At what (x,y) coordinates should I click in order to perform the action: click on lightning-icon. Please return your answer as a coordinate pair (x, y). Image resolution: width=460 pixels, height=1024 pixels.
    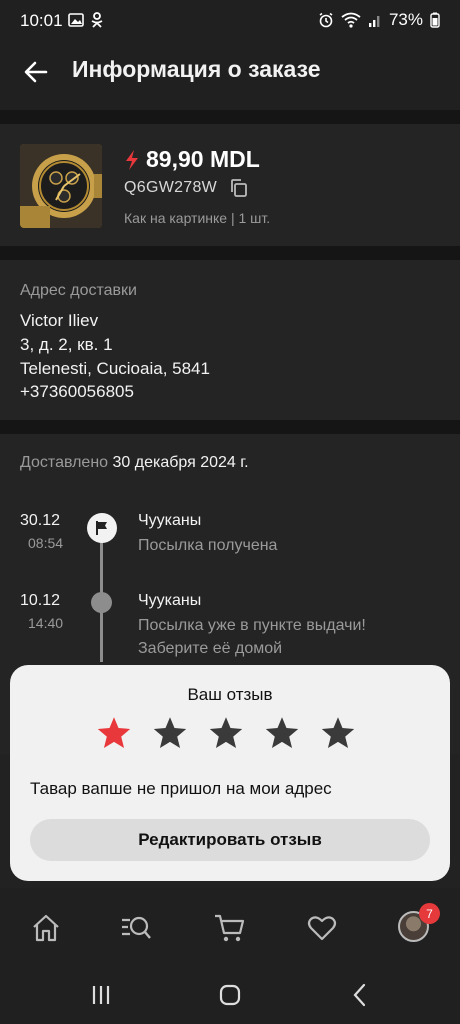
    Looking at the image, I should click on (132, 159).